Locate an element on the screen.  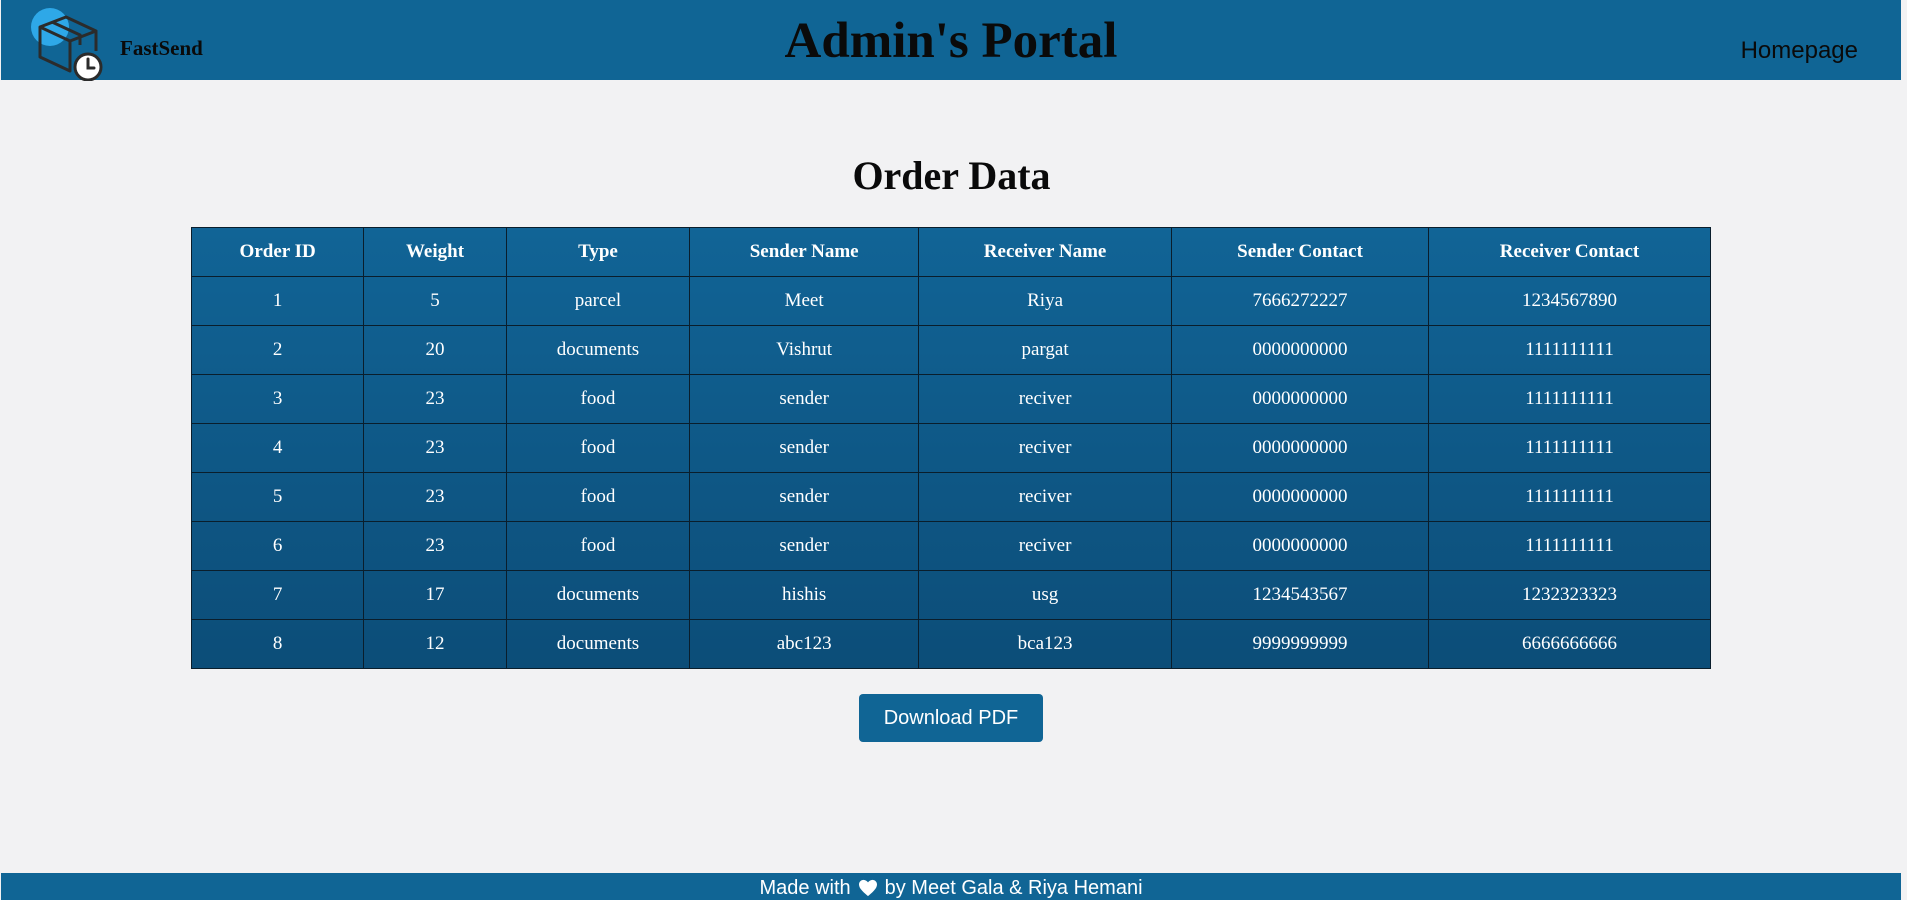
table-cell: Meet is located at coordinates (804, 301).